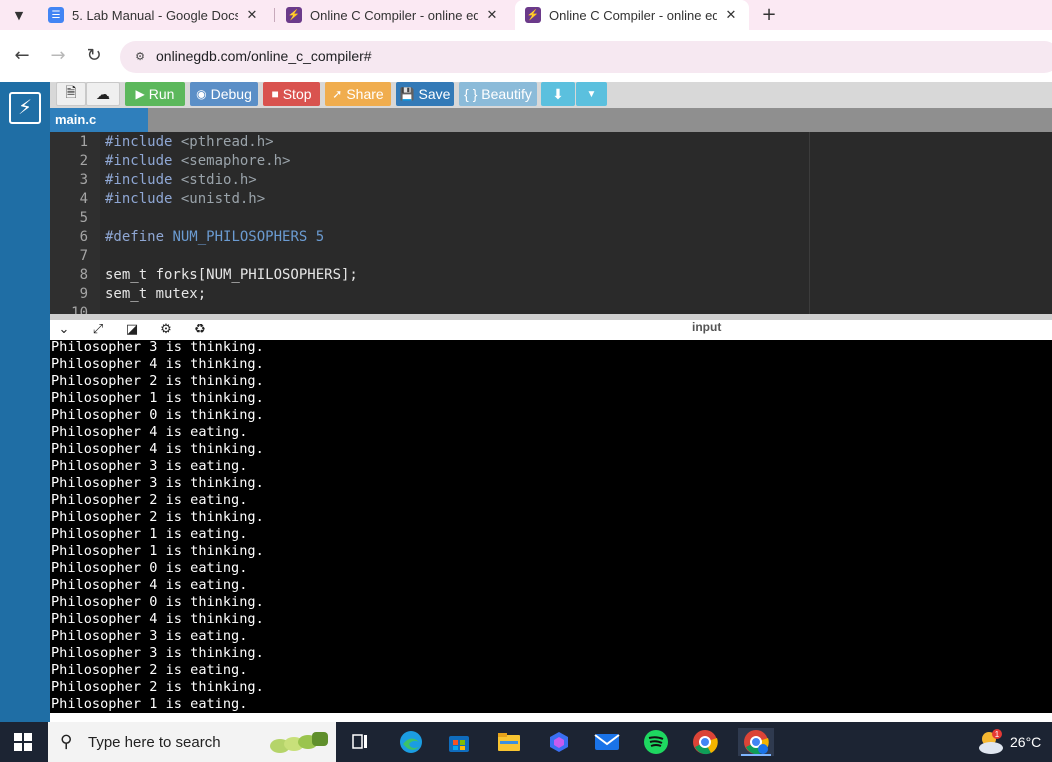 The image size is (1052, 762). Describe the element at coordinates (58, 56) in the screenshot. I see `forward-arrow-icon: →` at that location.